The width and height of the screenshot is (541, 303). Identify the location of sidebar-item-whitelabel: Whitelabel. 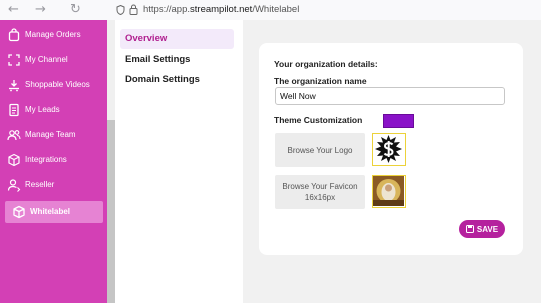
(54, 212).